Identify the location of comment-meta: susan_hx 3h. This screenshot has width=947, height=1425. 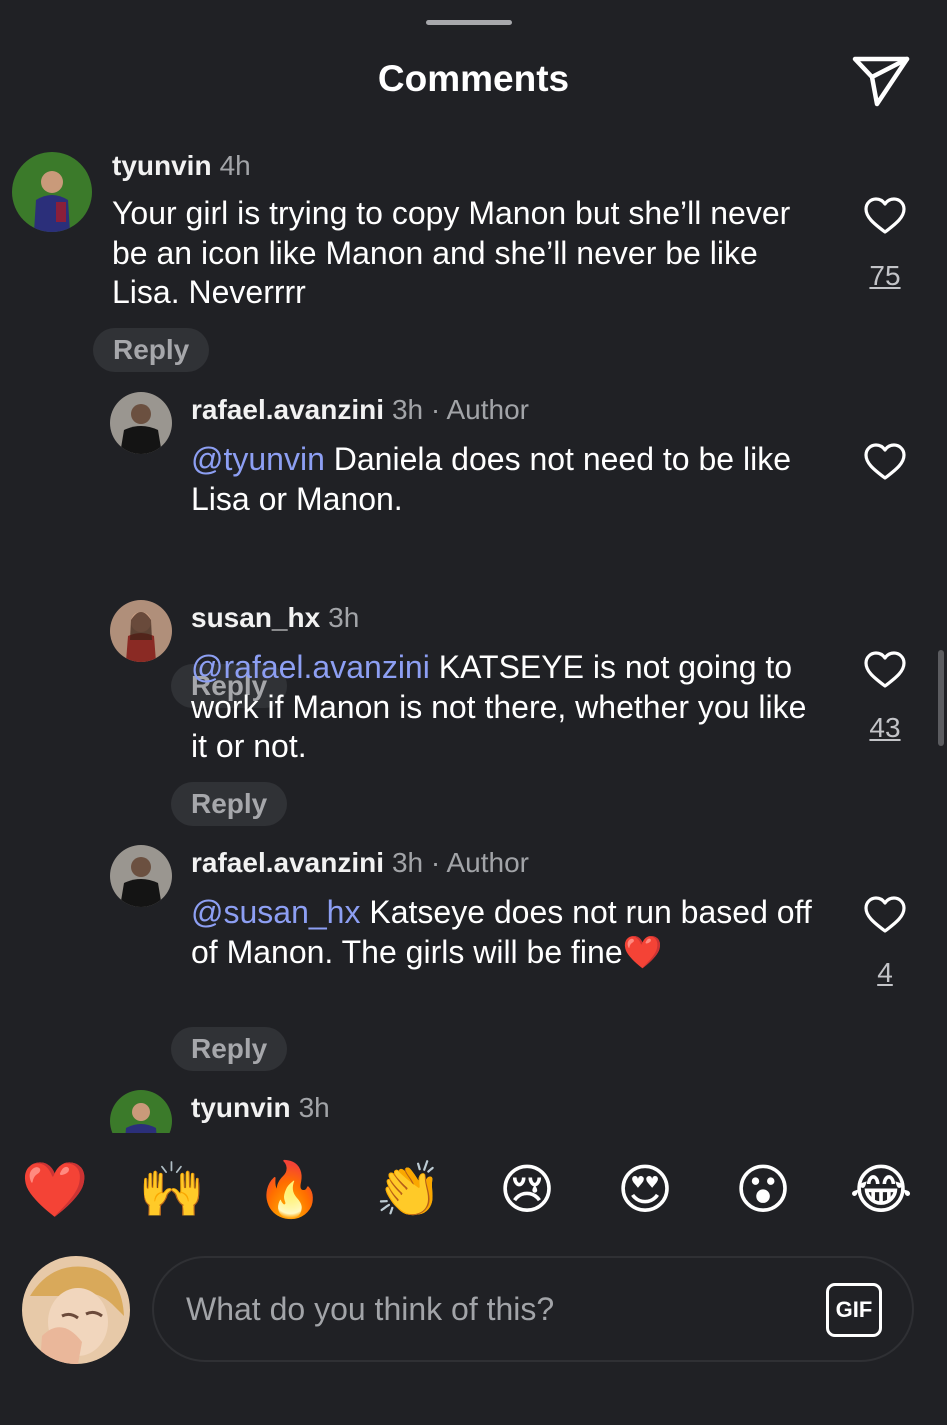
(275, 618).